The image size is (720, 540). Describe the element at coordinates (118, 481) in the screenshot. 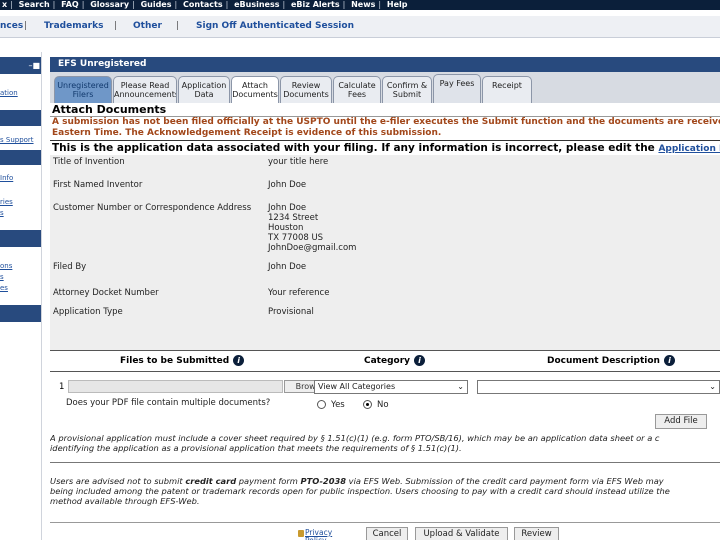

I see `cc-text: Users are advised not to submit` at that location.